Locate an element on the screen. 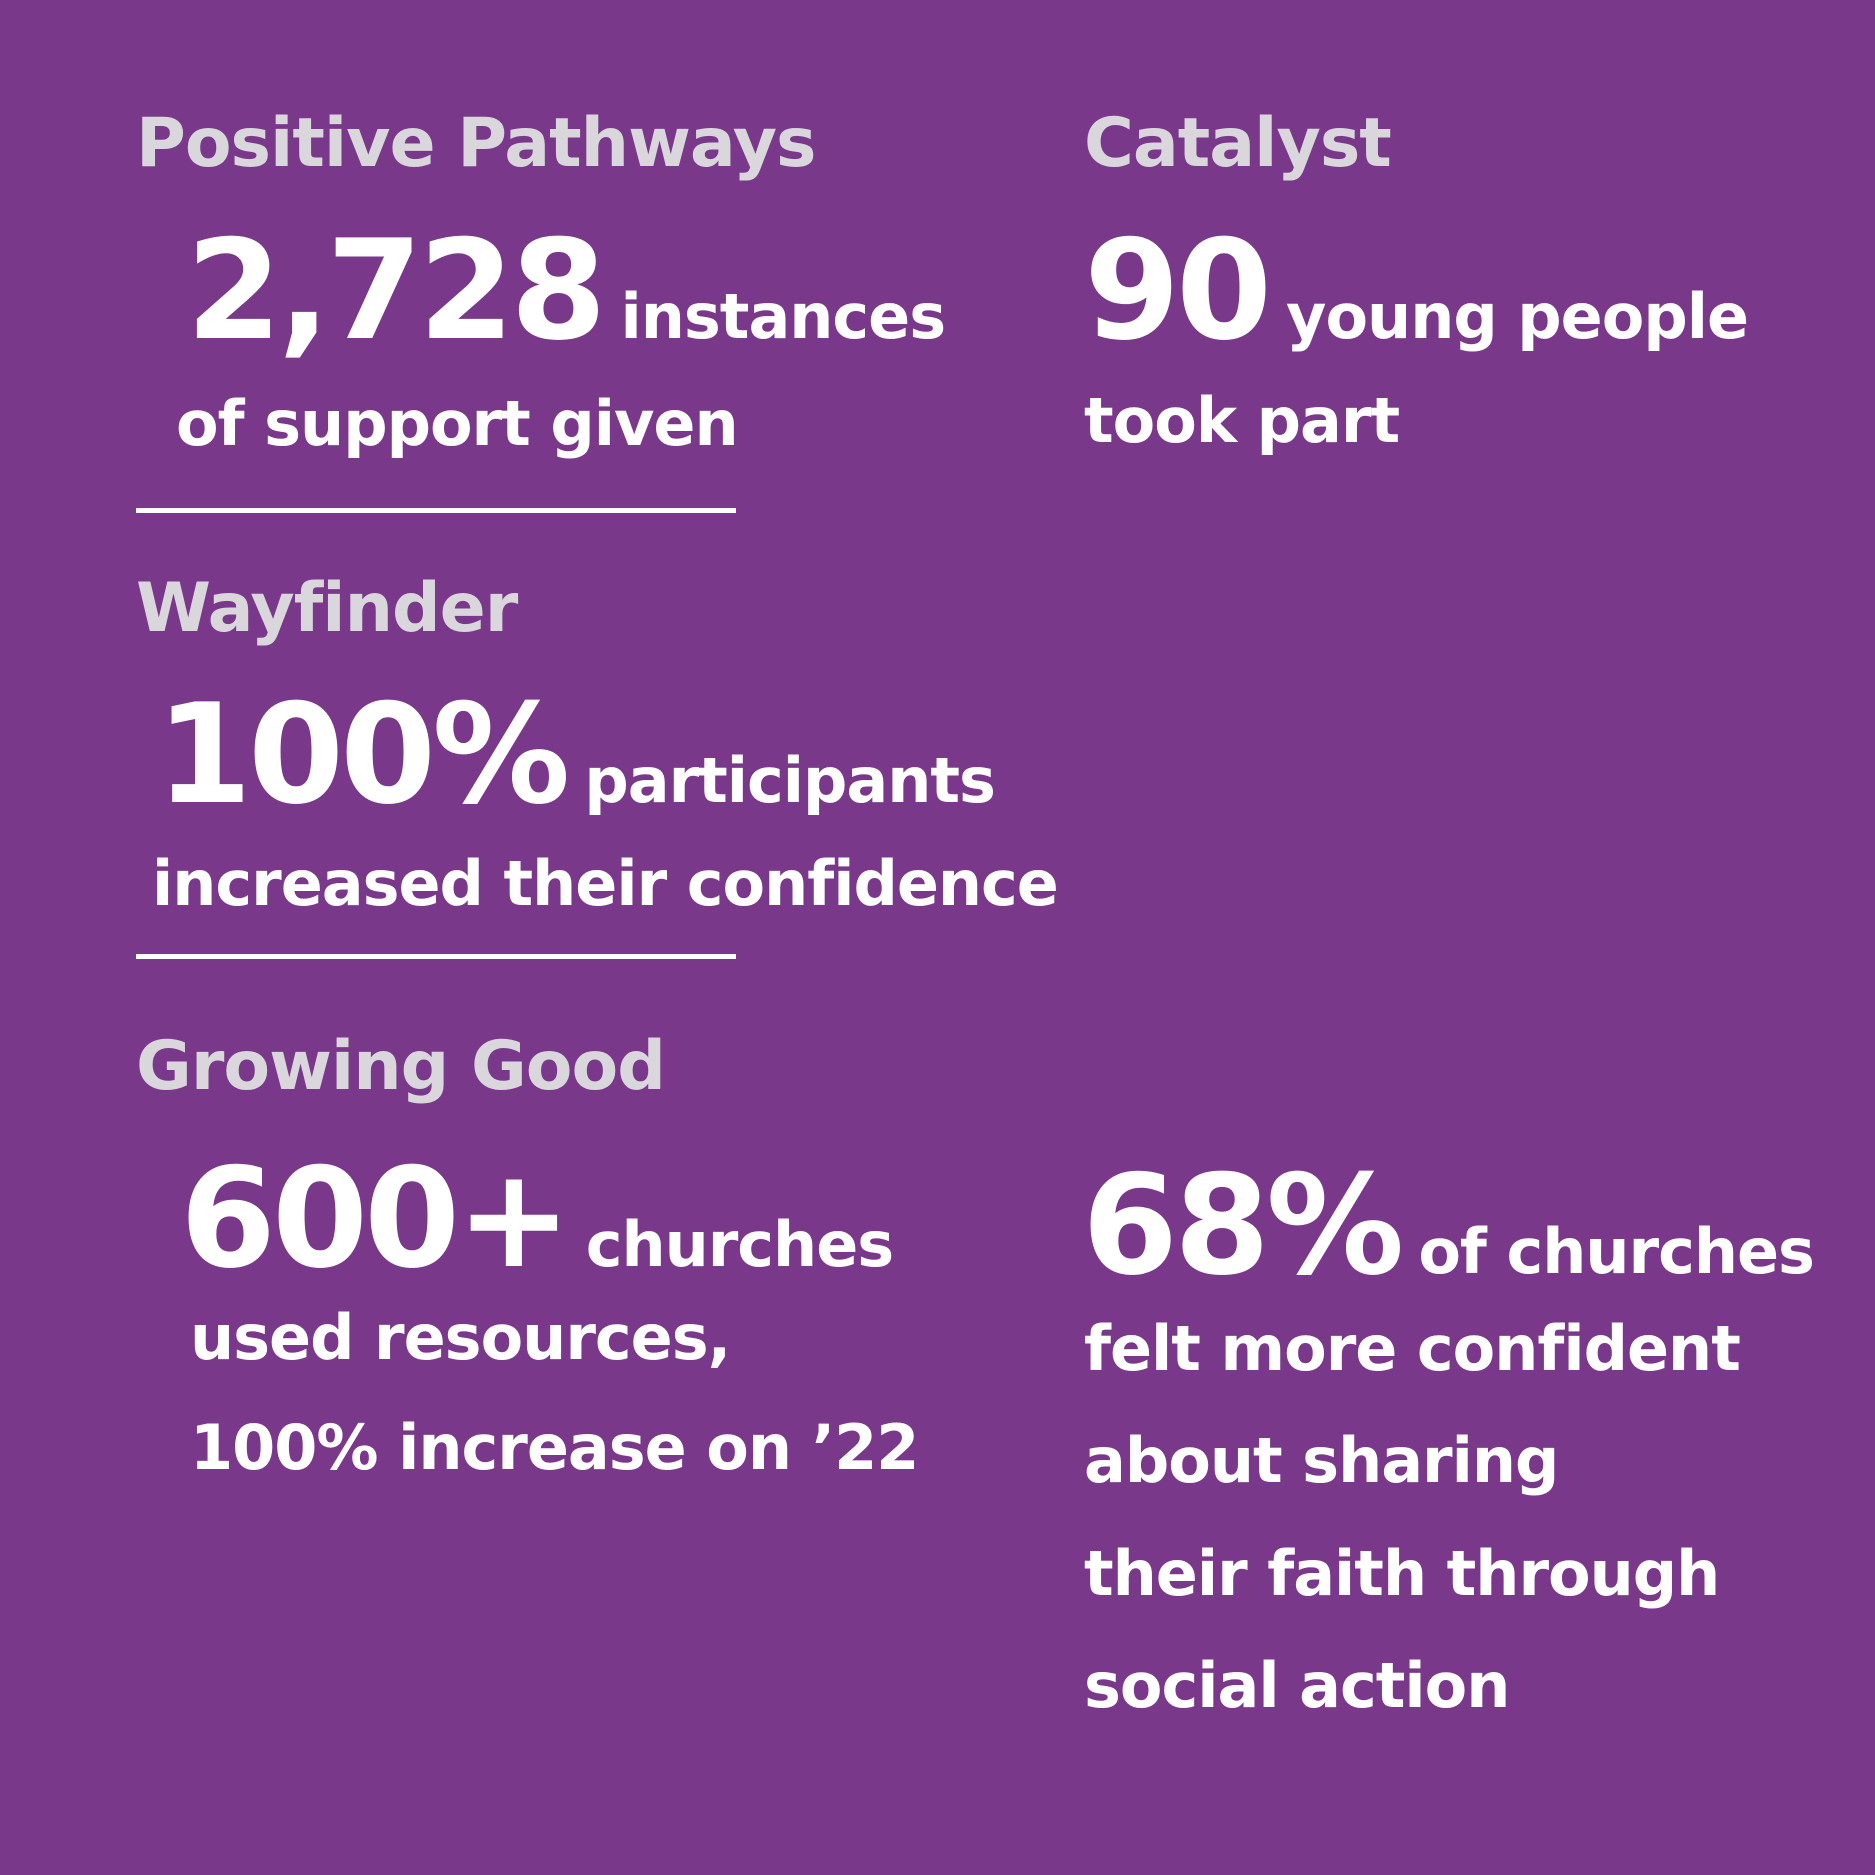 Image resolution: width=1875 pixels, height=1875 pixels. growing-good-heading: Growing Good is located at coordinates (401, 1066).